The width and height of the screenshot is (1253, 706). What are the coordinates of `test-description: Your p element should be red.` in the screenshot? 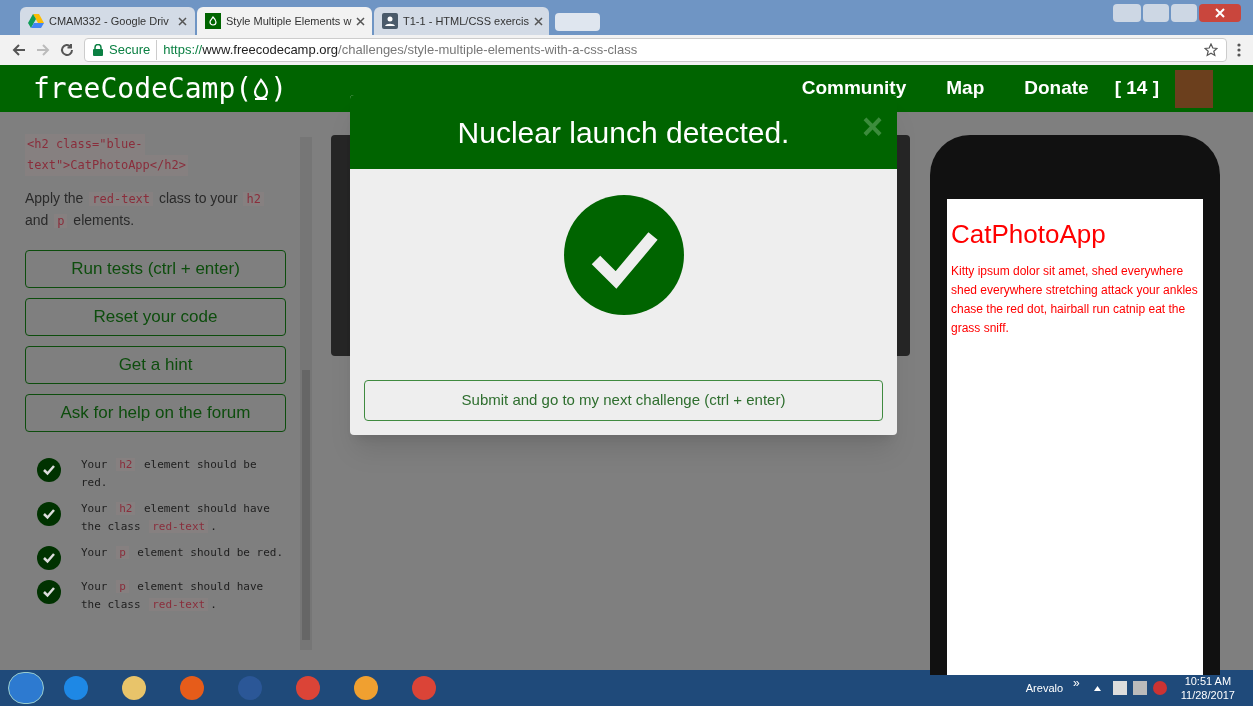 It's located at (182, 553).